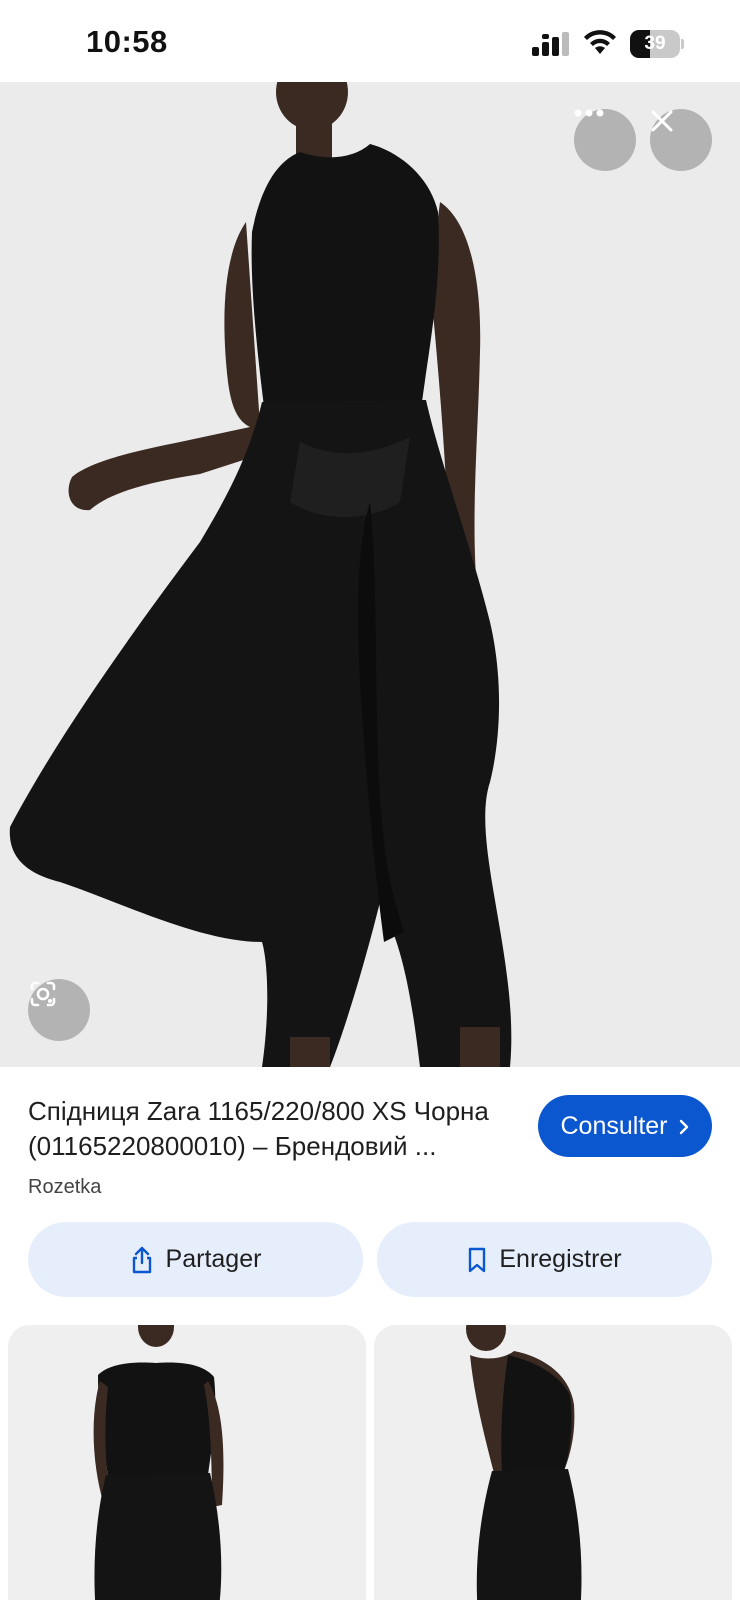  Describe the element at coordinates (589, 113) in the screenshot. I see `more-horizontal-icon` at that location.